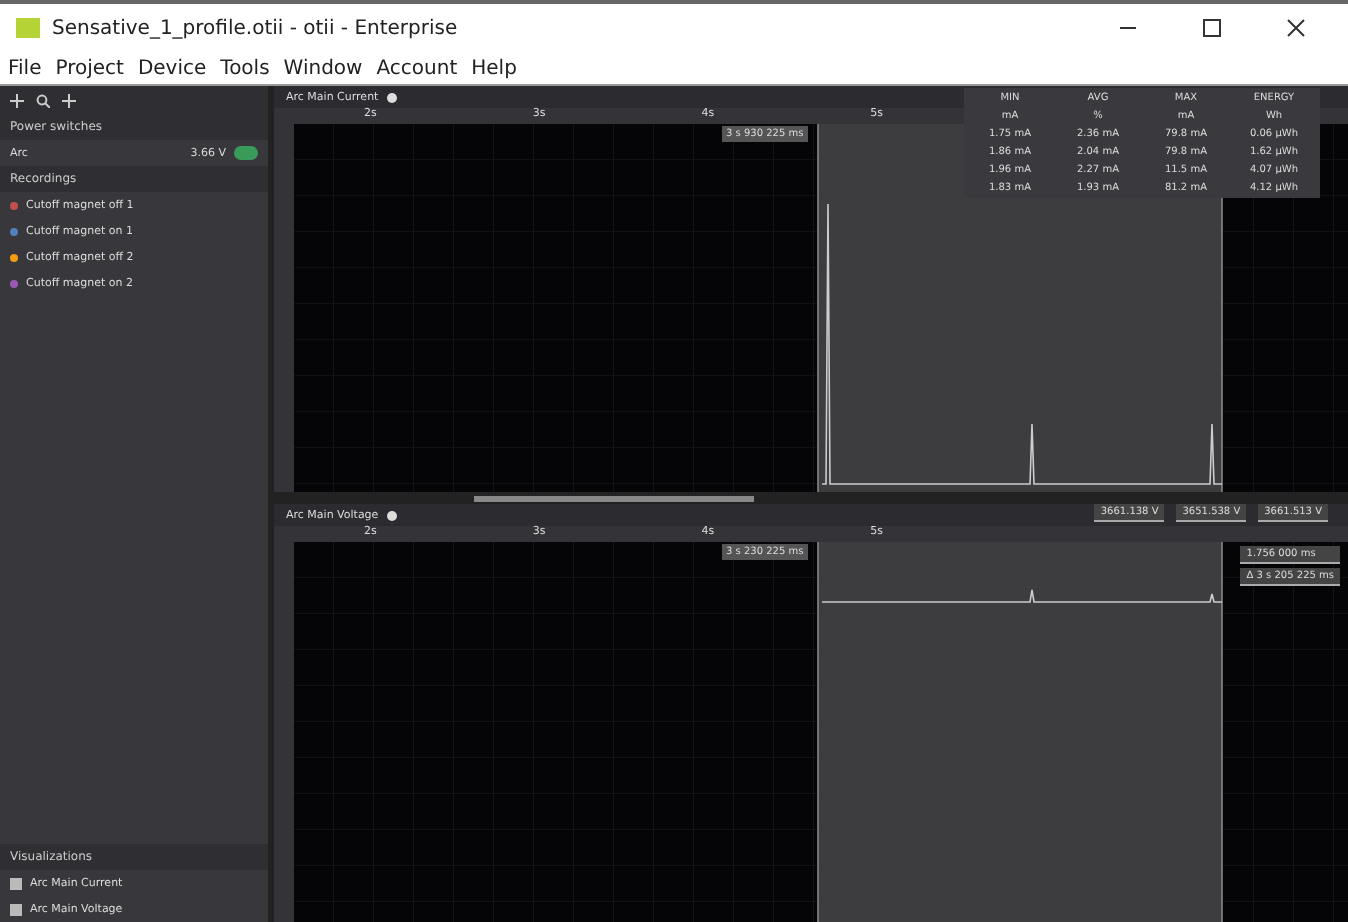 This screenshot has height=922, width=1348. What do you see at coordinates (17, 100) in the screenshot?
I see `plus-icon` at bounding box center [17, 100].